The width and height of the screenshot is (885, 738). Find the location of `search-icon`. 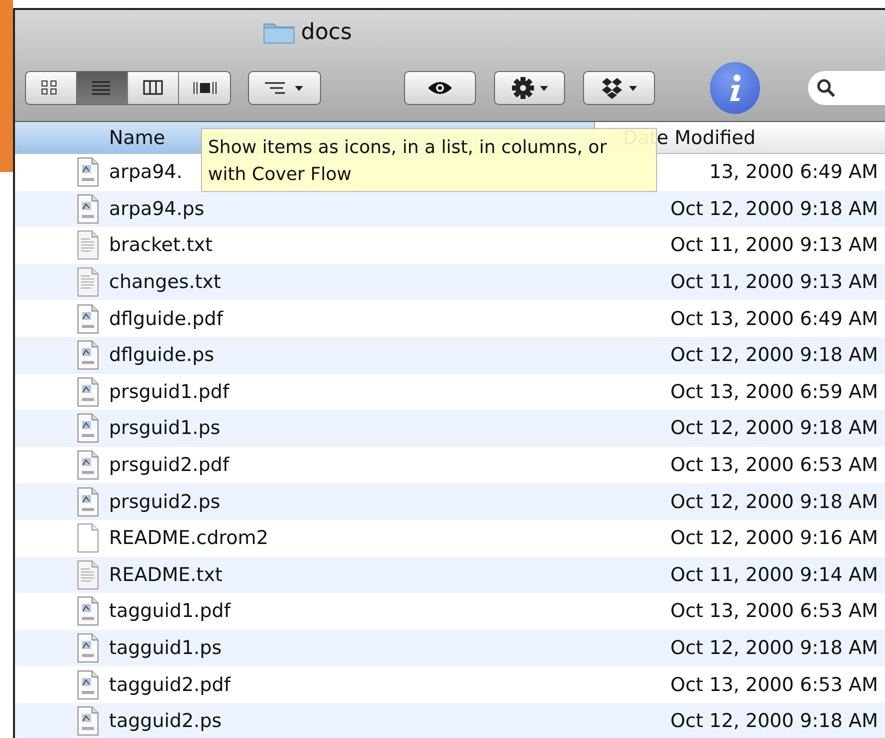

search-icon is located at coordinates (826, 88).